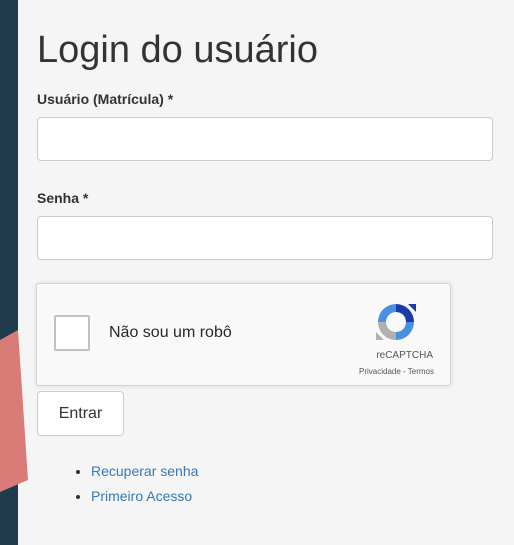  What do you see at coordinates (80, 413) in the screenshot?
I see `submit-button: Entrar` at bounding box center [80, 413].